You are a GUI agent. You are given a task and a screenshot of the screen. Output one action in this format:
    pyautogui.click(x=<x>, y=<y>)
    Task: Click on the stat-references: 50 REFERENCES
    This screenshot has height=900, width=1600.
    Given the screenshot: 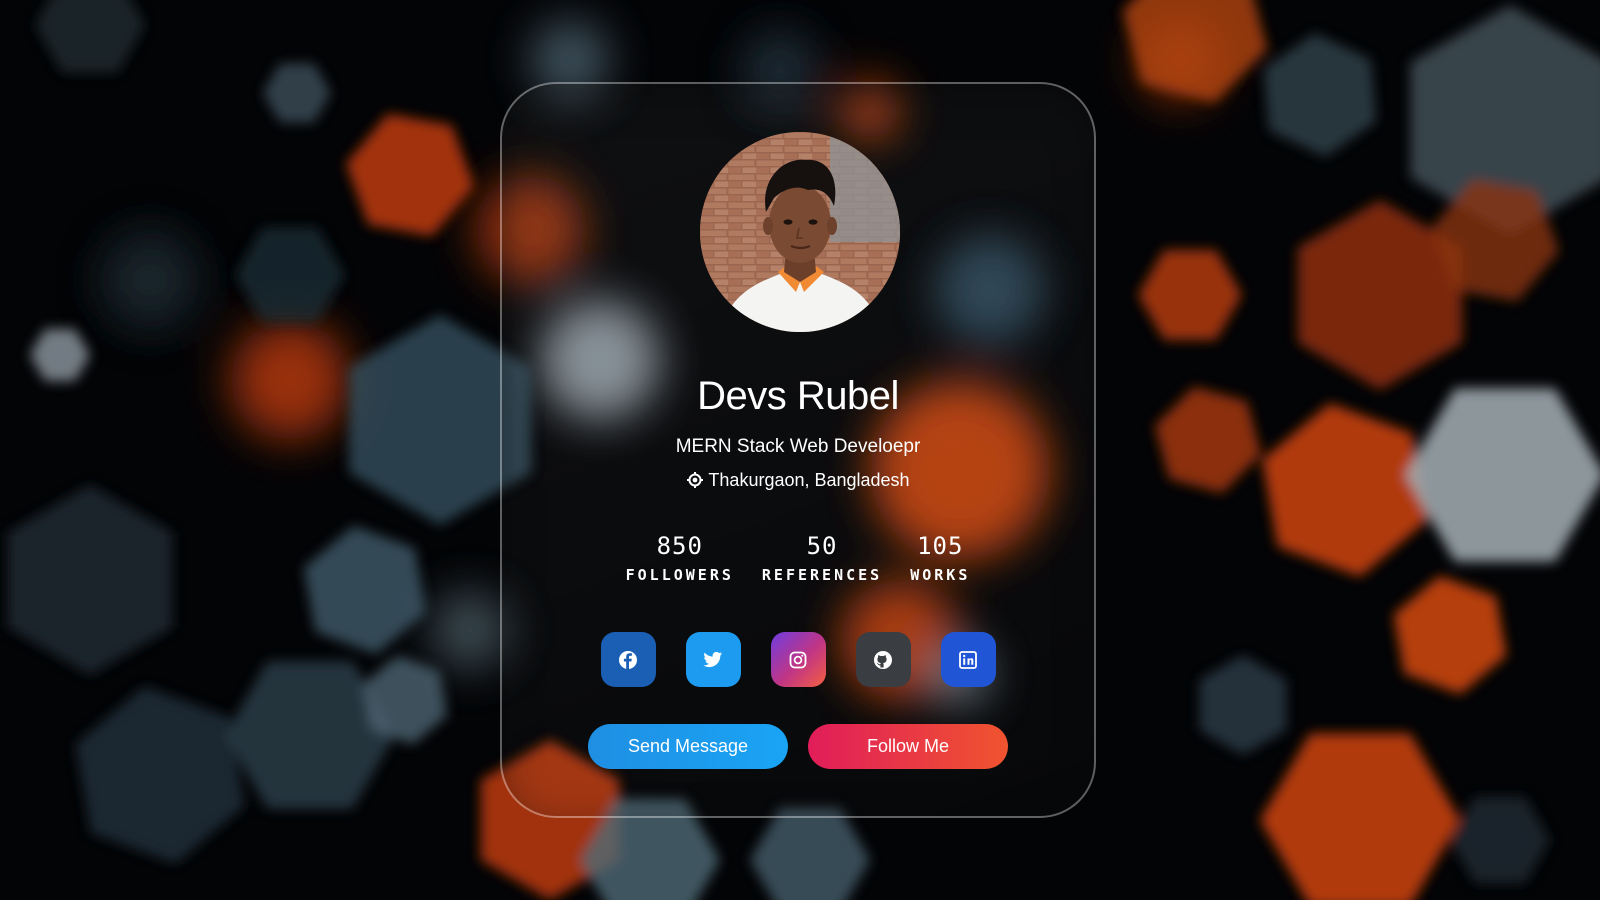 What is the action you would take?
    pyautogui.click(x=822, y=558)
    